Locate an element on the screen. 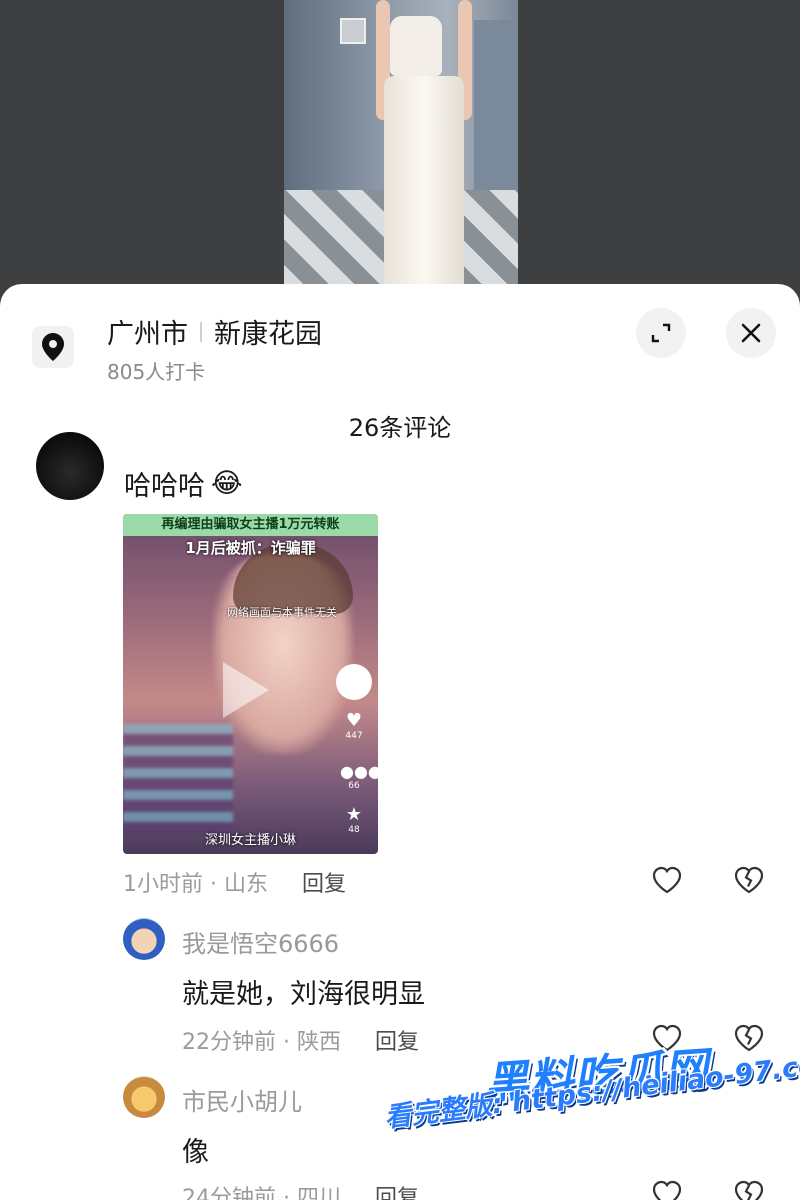 The image size is (800, 1200). comment-bubble-icon: ●●● is located at coordinates (359, 771).